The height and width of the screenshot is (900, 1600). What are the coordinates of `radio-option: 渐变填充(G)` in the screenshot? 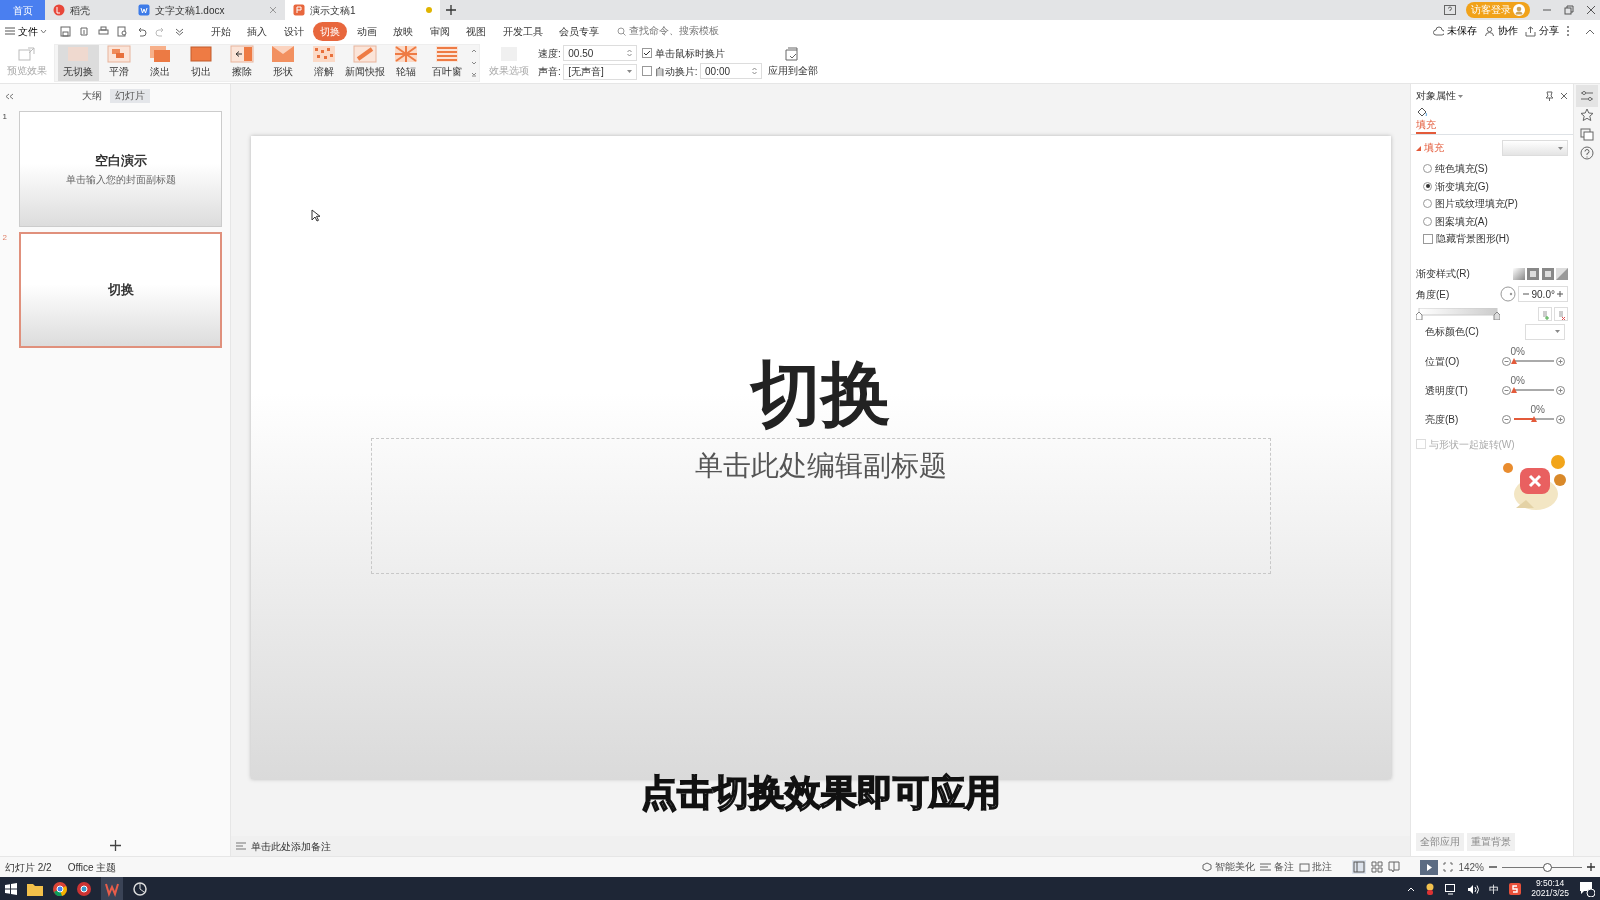 It's located at (1498, 186).